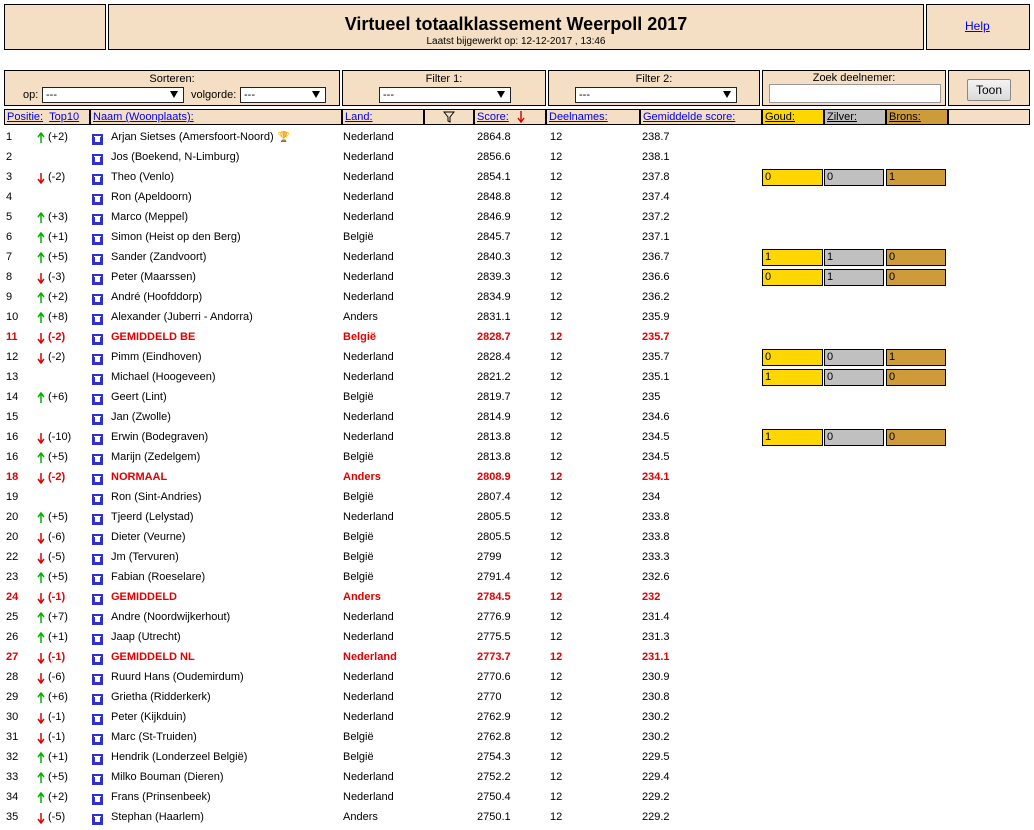 This screenshot has width=1034, height=830. What do you see at coordinates (689, 117) in the screenshot?
I see `sort-gemiddelde-link: Gemiddelde score:` at bounding box center [689, 117].